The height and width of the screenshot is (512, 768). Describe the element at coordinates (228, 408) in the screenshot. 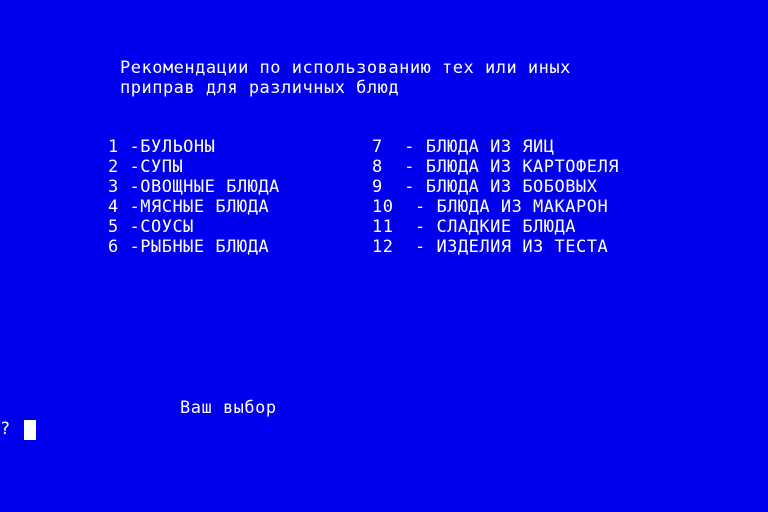

I see `choice-prompt-label: Ваш выбор` at that location.